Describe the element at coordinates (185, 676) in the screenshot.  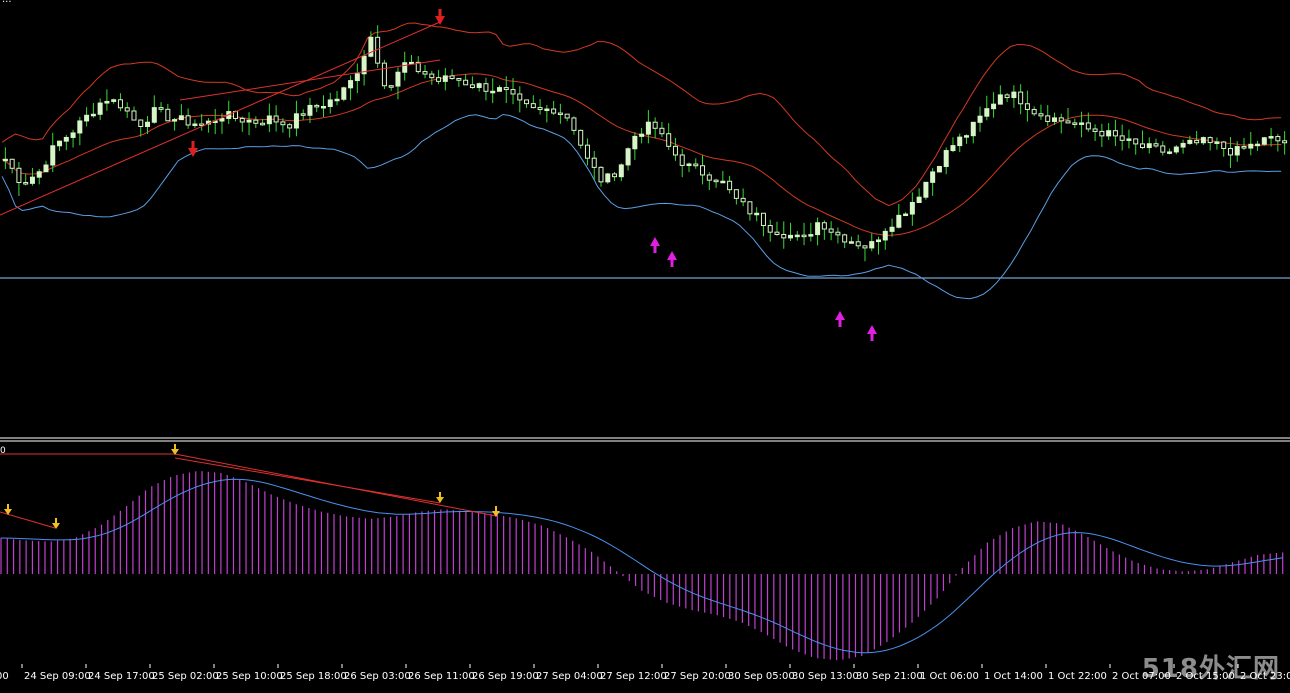
I see `x-tick-label: 25 Sep 02:00` at that location.